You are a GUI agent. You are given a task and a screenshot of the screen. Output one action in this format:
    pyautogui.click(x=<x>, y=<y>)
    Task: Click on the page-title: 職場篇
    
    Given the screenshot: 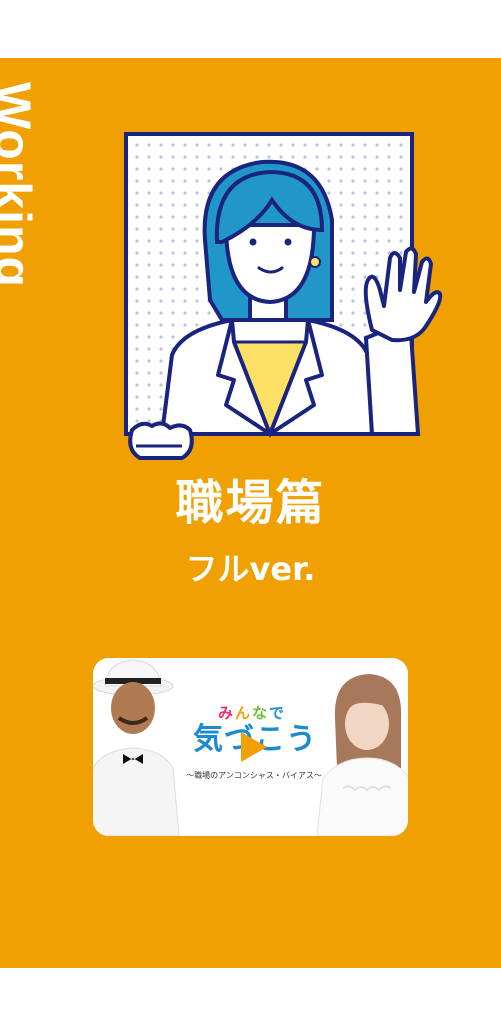 What is the action you would take?
    pyautogui.click(x=250, y=503)
    